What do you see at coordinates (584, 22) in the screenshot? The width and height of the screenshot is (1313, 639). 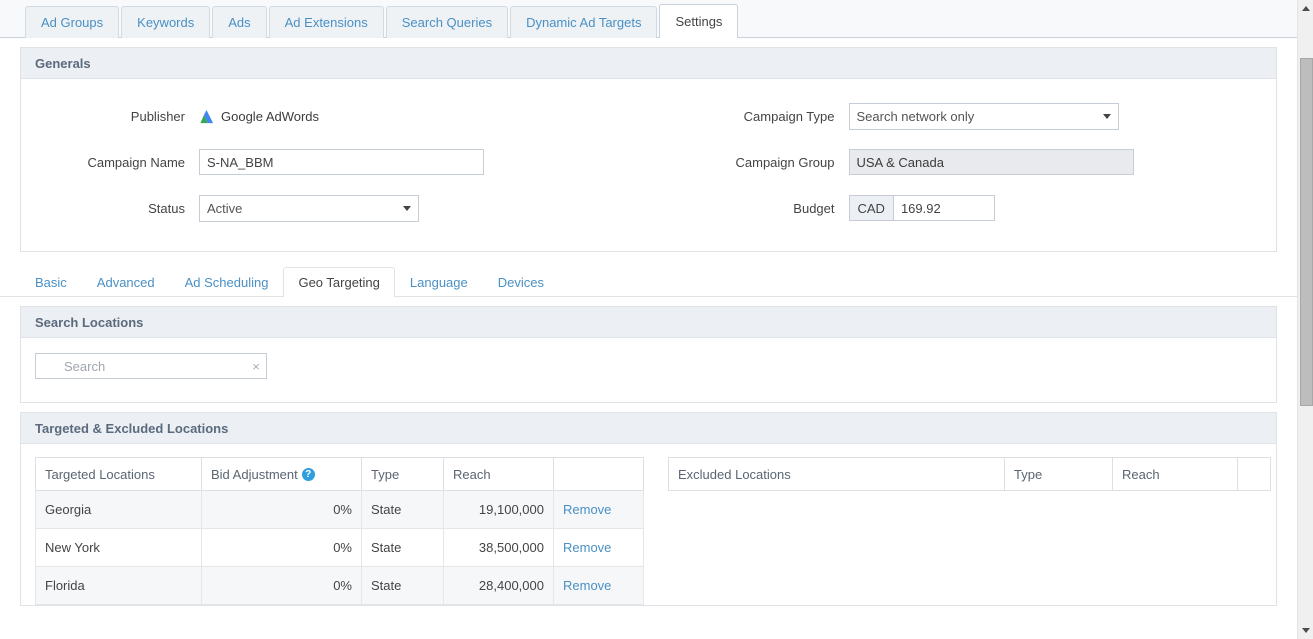 I see `tab-dynamic-ad-targets: Dynamic Ad Targets` at bounding box center [584, 22].